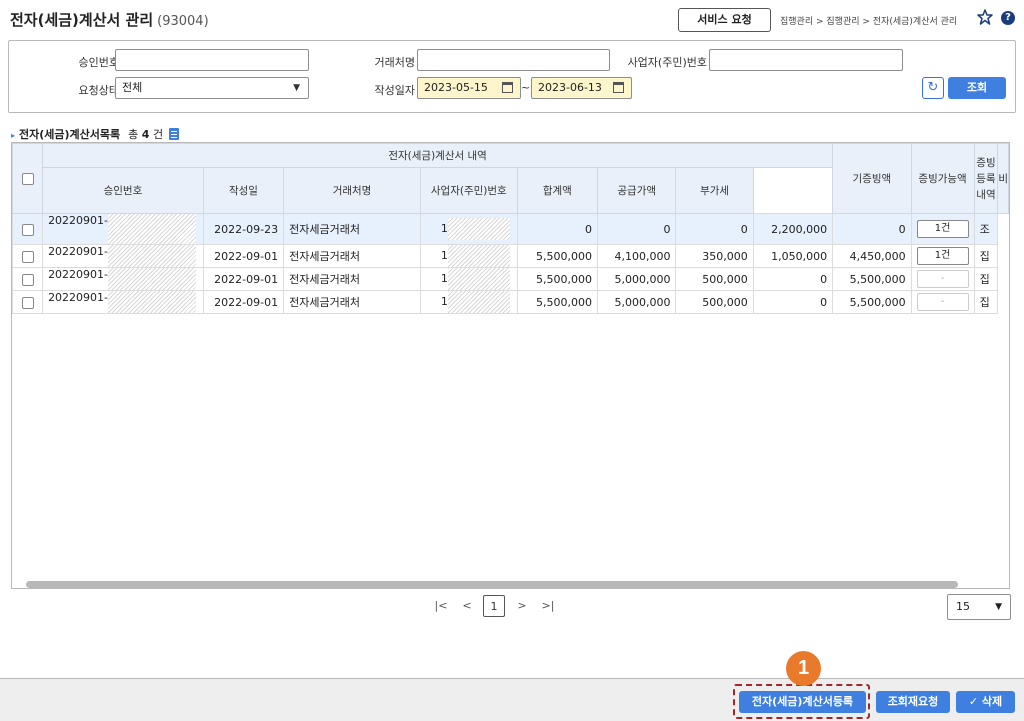 This screenshot has height=721, width=1024. Describe the element at coordinates (803, 668) in the screenshot. I see `step-marker: 1` at that location.